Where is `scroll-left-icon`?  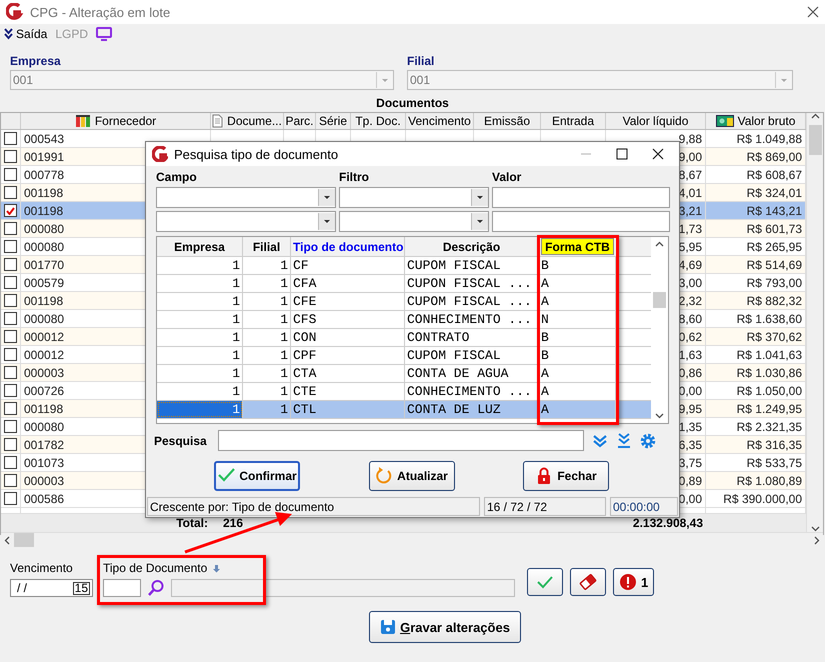 scroll-left-icon is located at coordinates (7, 540).